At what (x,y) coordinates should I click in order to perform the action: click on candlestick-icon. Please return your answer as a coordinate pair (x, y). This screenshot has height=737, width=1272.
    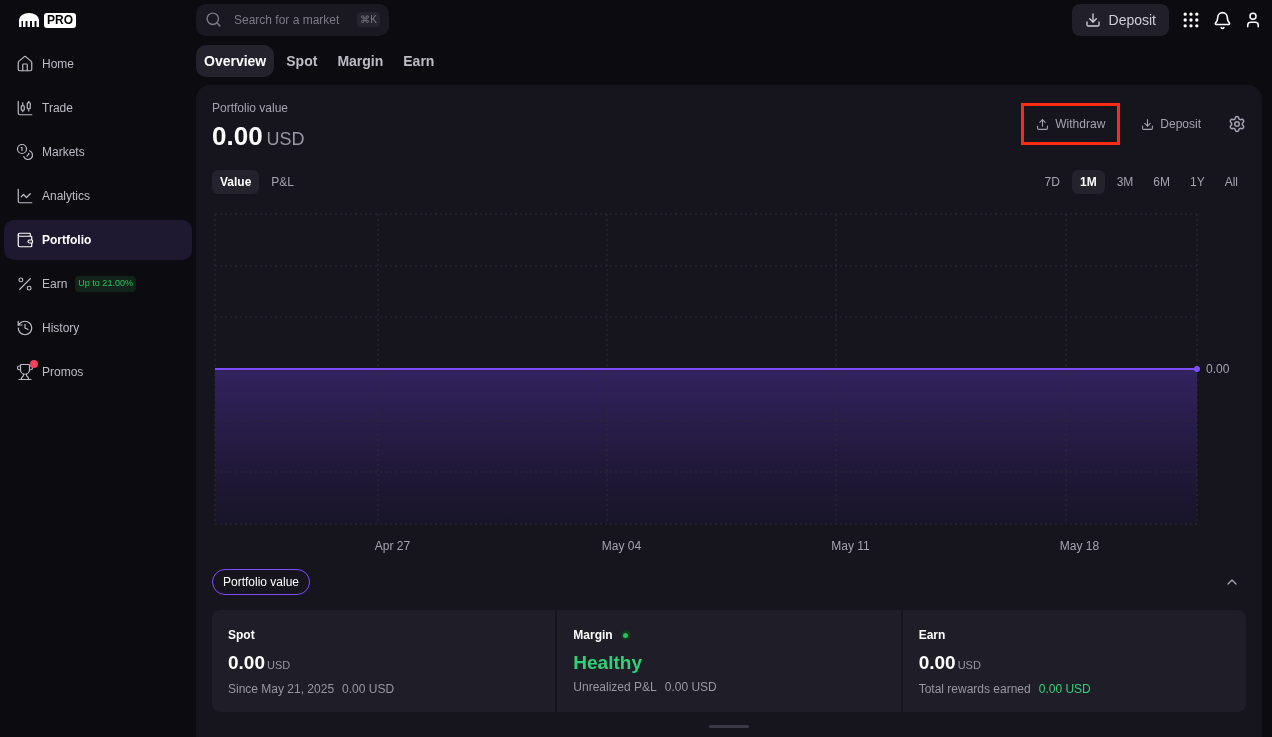
    Looking at the image, I should click on (25, 108).